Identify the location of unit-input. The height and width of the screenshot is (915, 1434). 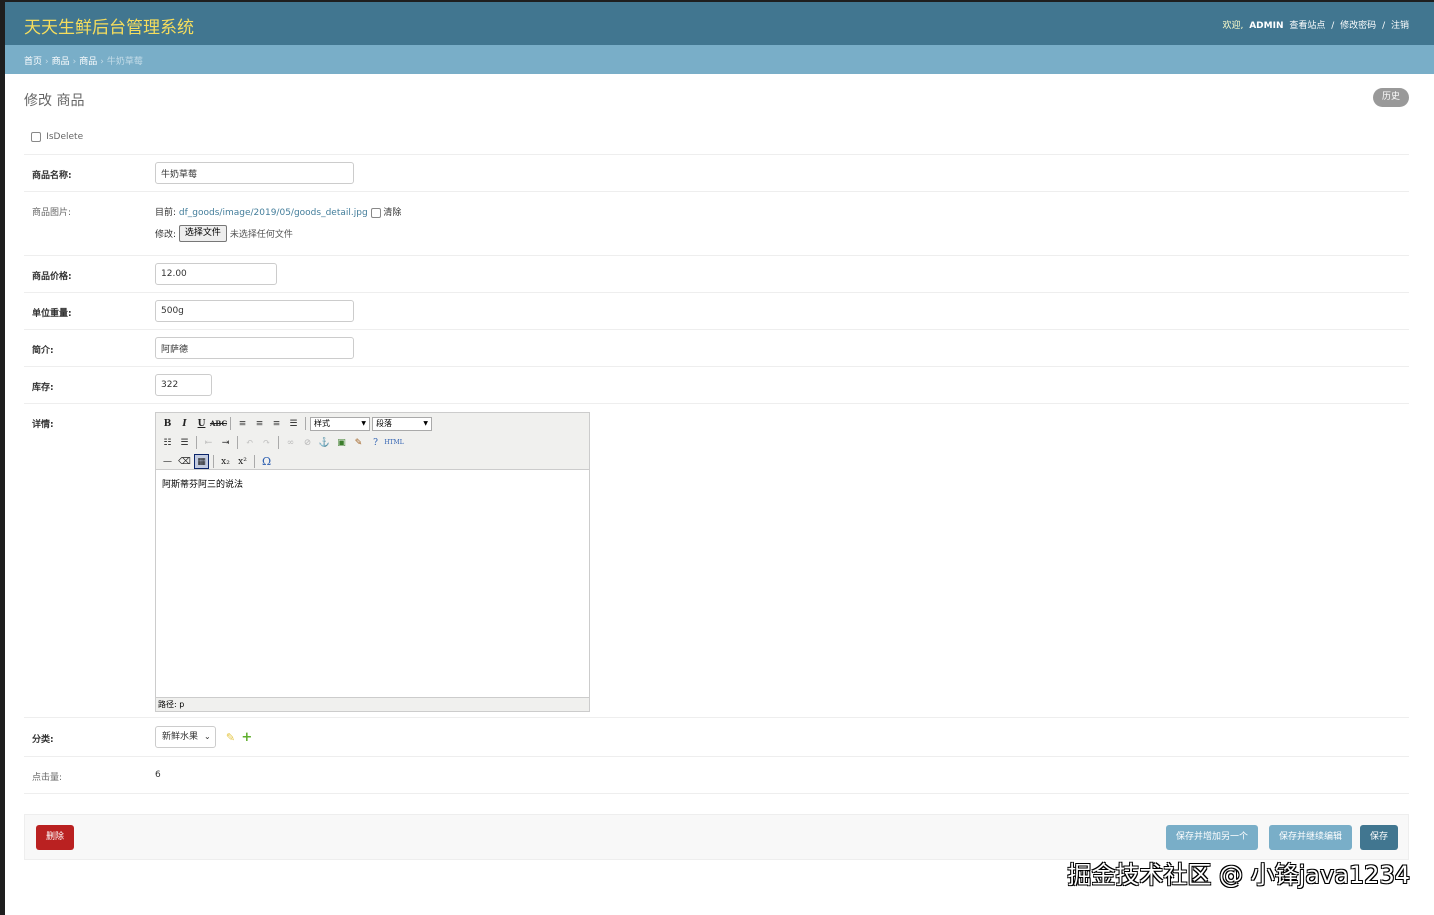
(254, 311).